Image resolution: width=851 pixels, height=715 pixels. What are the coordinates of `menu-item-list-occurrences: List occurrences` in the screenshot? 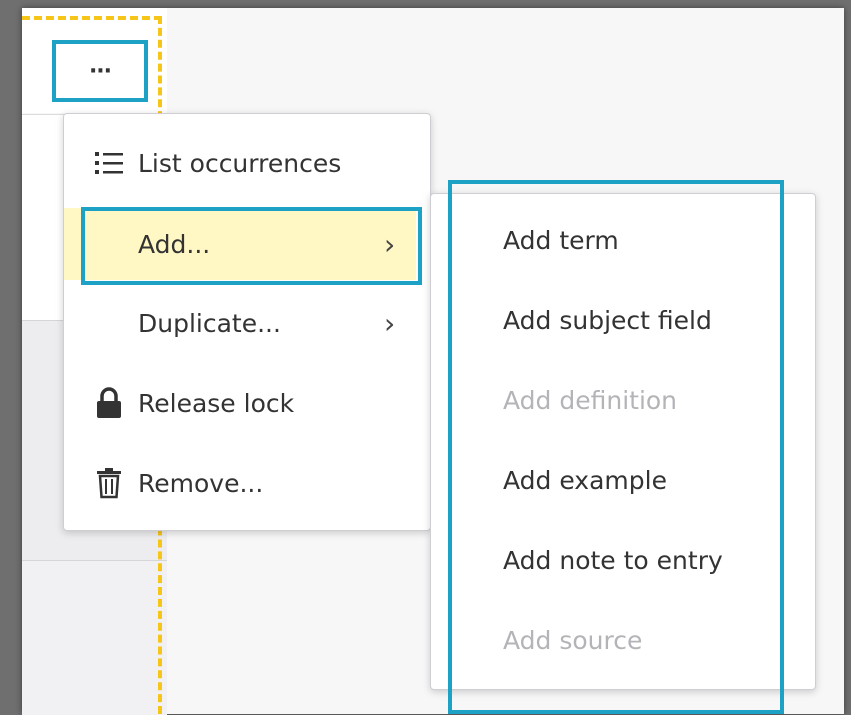 It's located at (247, 163).